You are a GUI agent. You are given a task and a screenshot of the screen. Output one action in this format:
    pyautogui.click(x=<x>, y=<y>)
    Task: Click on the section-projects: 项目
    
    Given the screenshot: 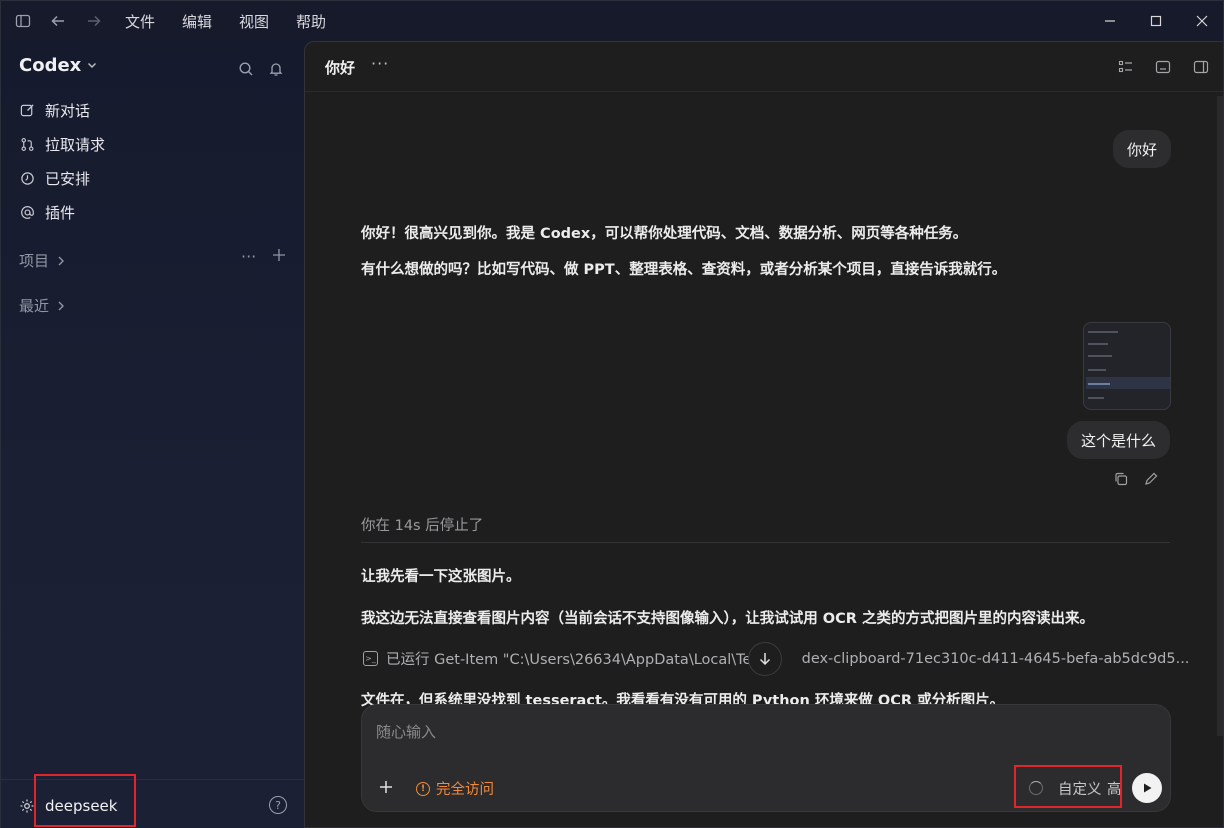 What is the action you would take?
    pyautogui.click(x=42, y=260)
    